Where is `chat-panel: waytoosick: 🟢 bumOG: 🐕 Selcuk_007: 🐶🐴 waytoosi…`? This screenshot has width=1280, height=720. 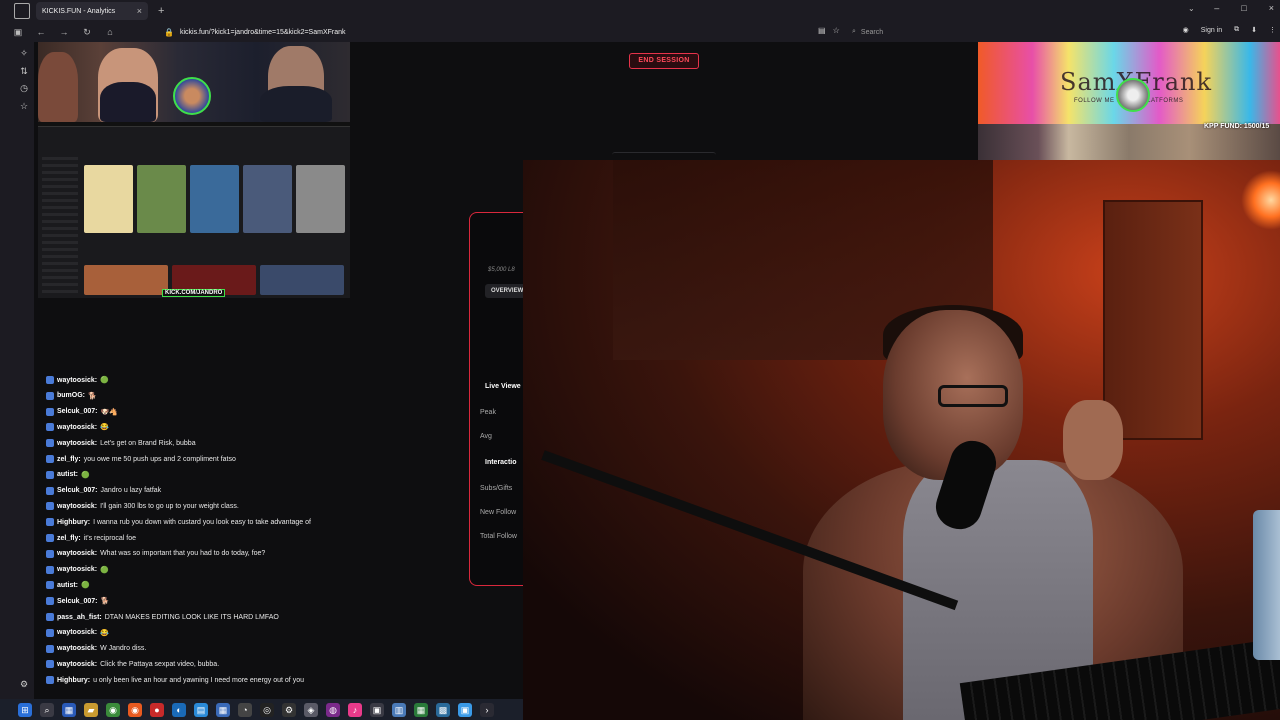 chat-panel: waytoosick: 🟢 bumOG: 🐕 Selcuk_007: 🐶🐴 waytoosi… is located at coordinates (194, 532).